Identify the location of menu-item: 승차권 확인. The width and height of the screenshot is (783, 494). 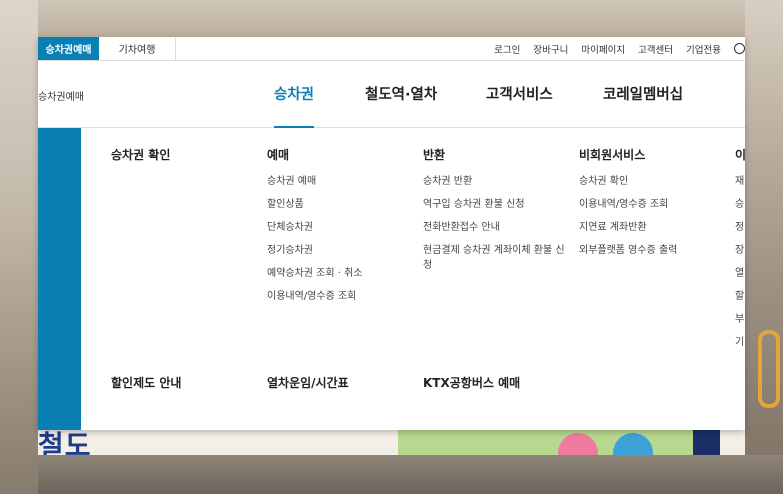
(628, 181).